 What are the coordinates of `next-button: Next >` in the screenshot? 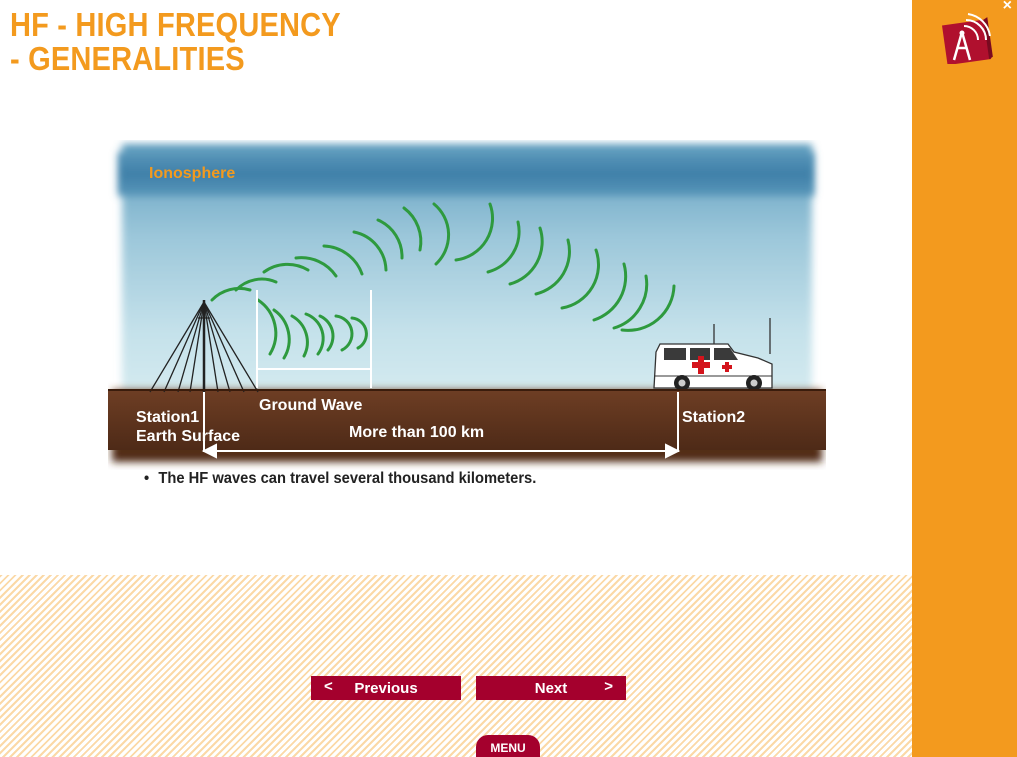 It's located at (551, 688).